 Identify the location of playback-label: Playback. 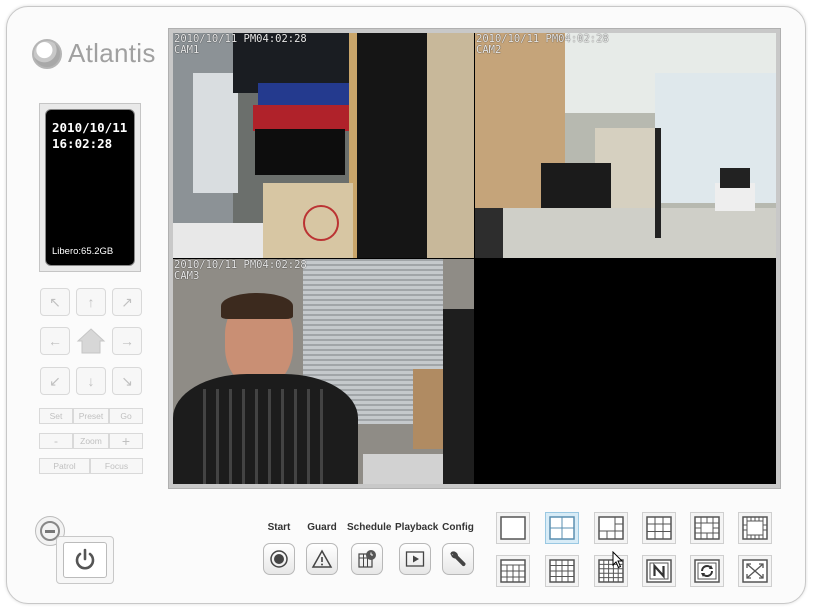
(417, 527).